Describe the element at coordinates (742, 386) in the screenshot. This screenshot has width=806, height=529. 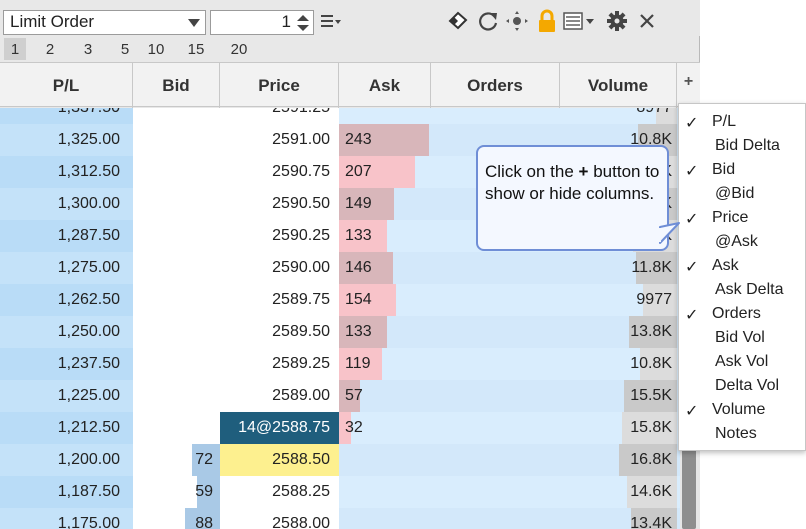
I see `column-menu-item: Delta Vol` at that location.